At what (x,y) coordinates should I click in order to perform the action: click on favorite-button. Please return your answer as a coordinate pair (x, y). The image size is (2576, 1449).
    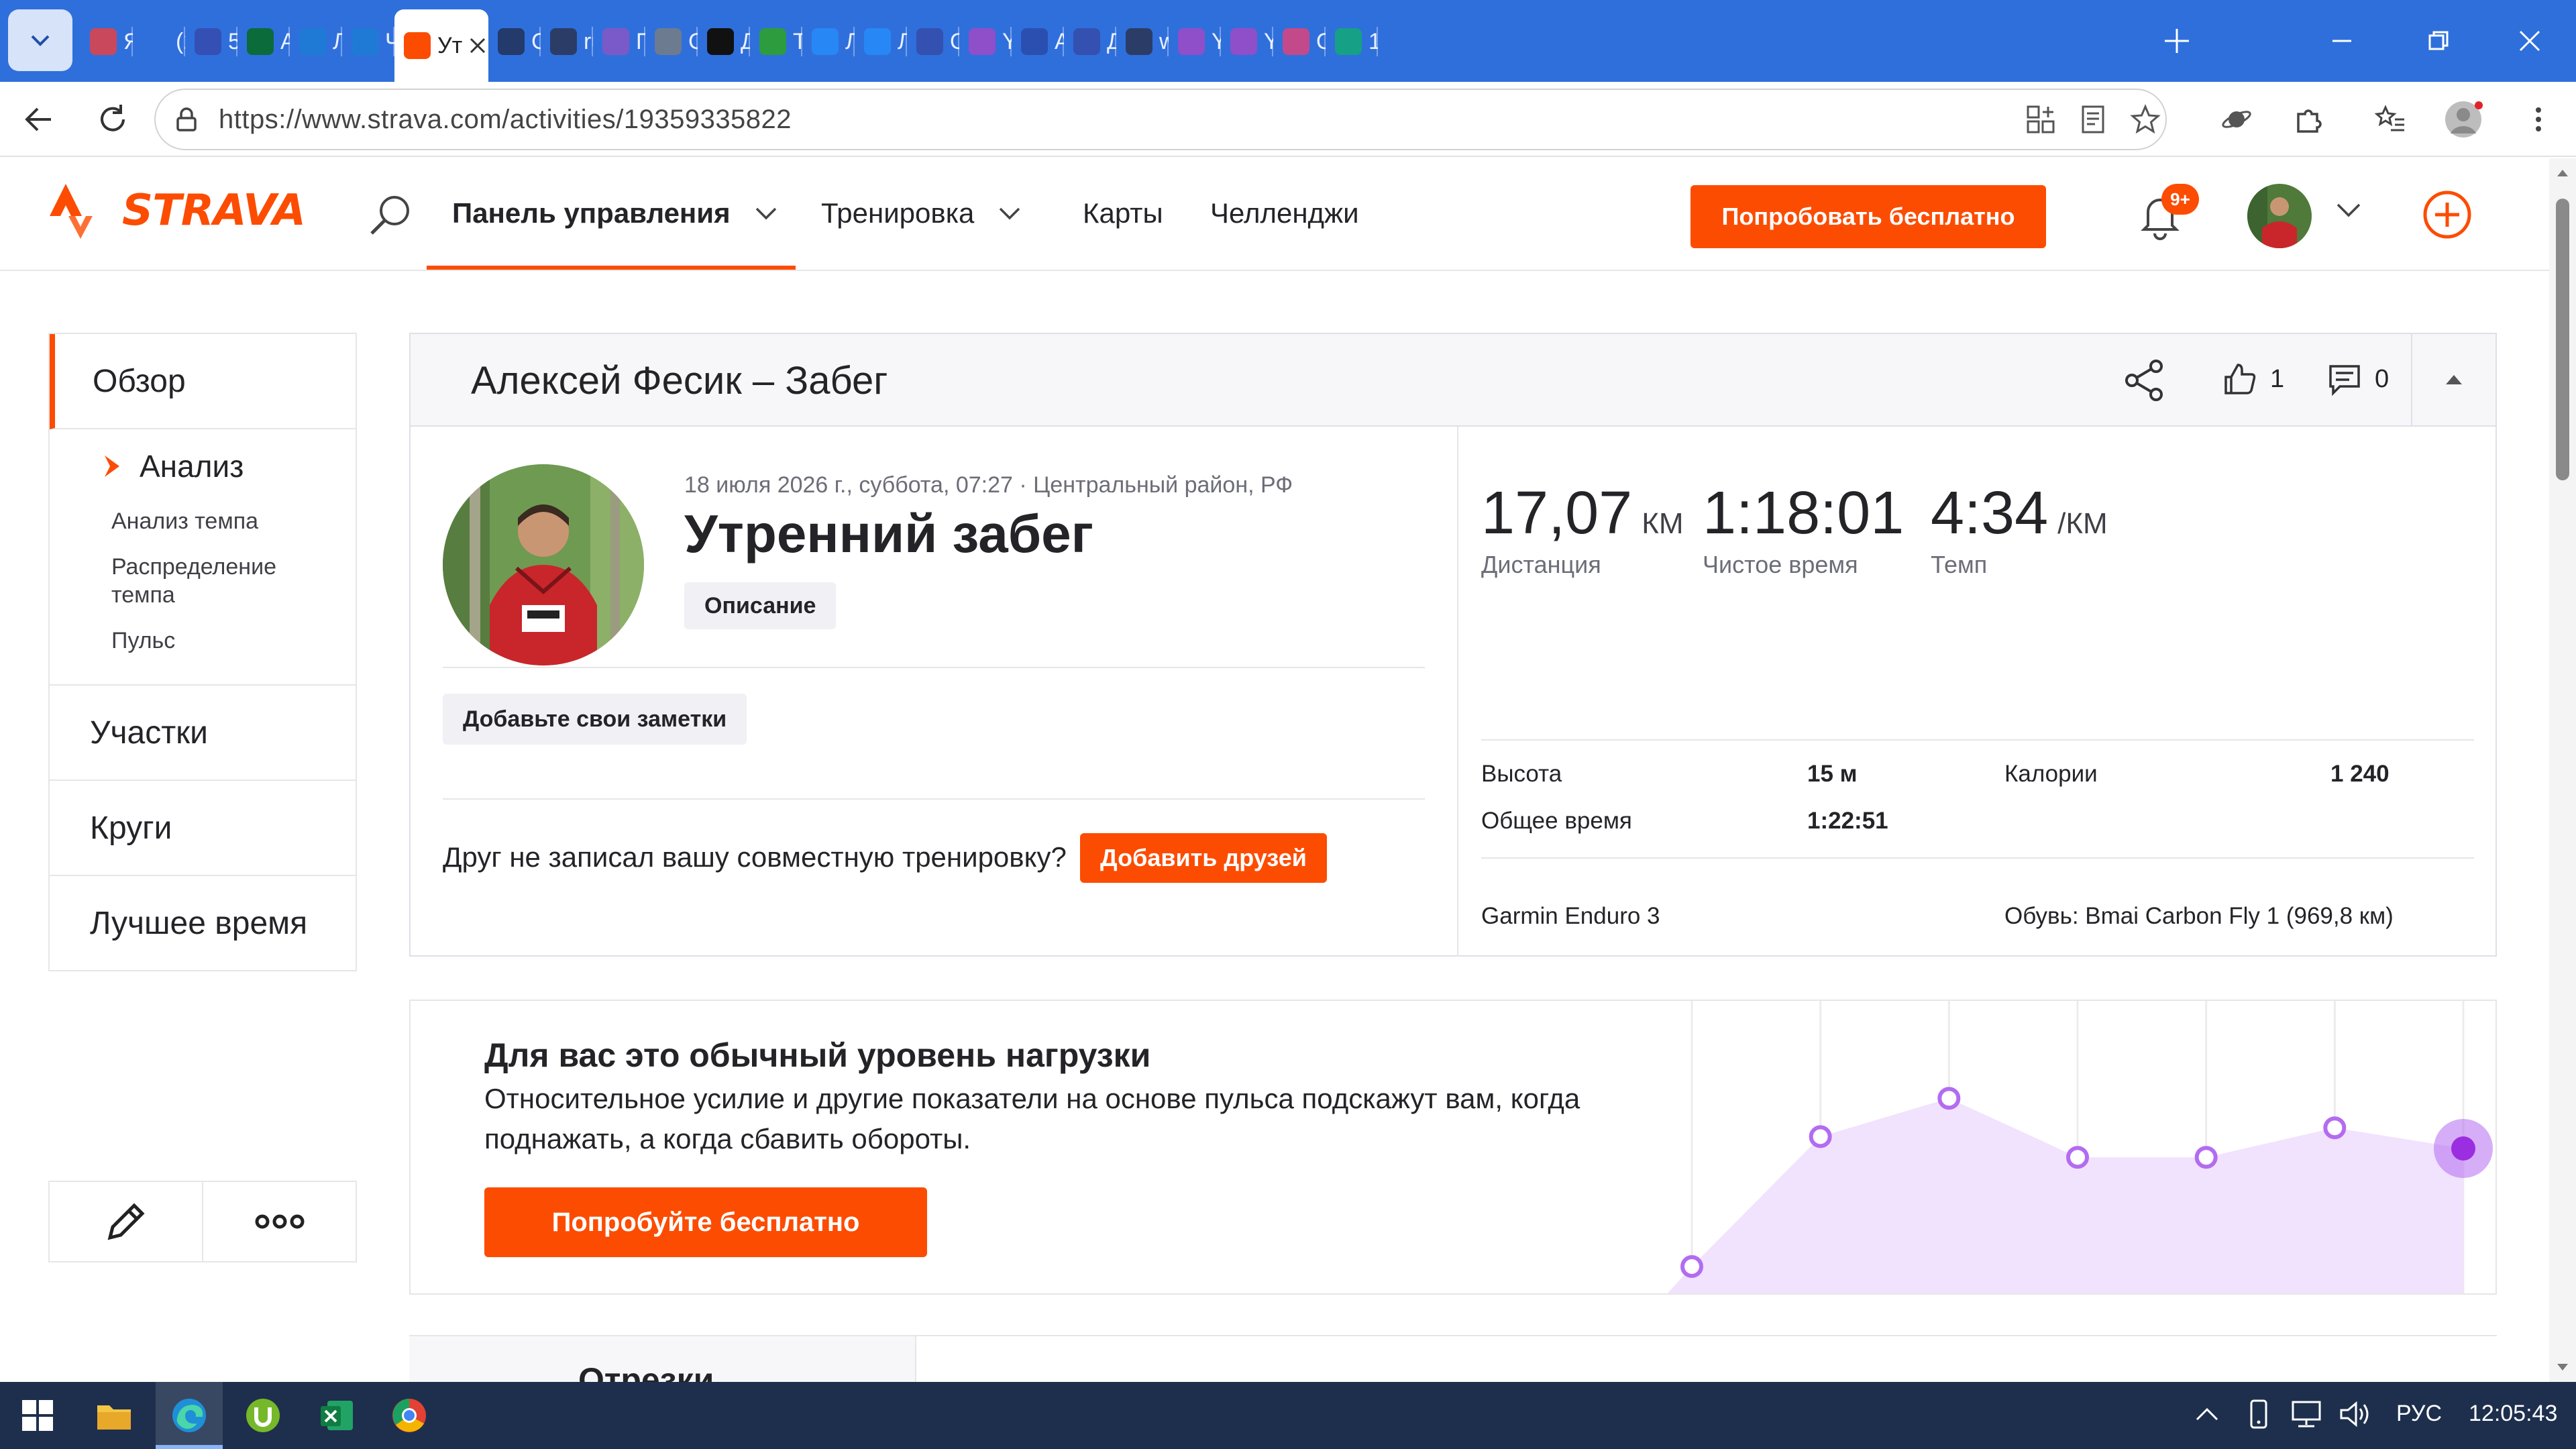
    Looking at the image, I should click on (2145, 119).